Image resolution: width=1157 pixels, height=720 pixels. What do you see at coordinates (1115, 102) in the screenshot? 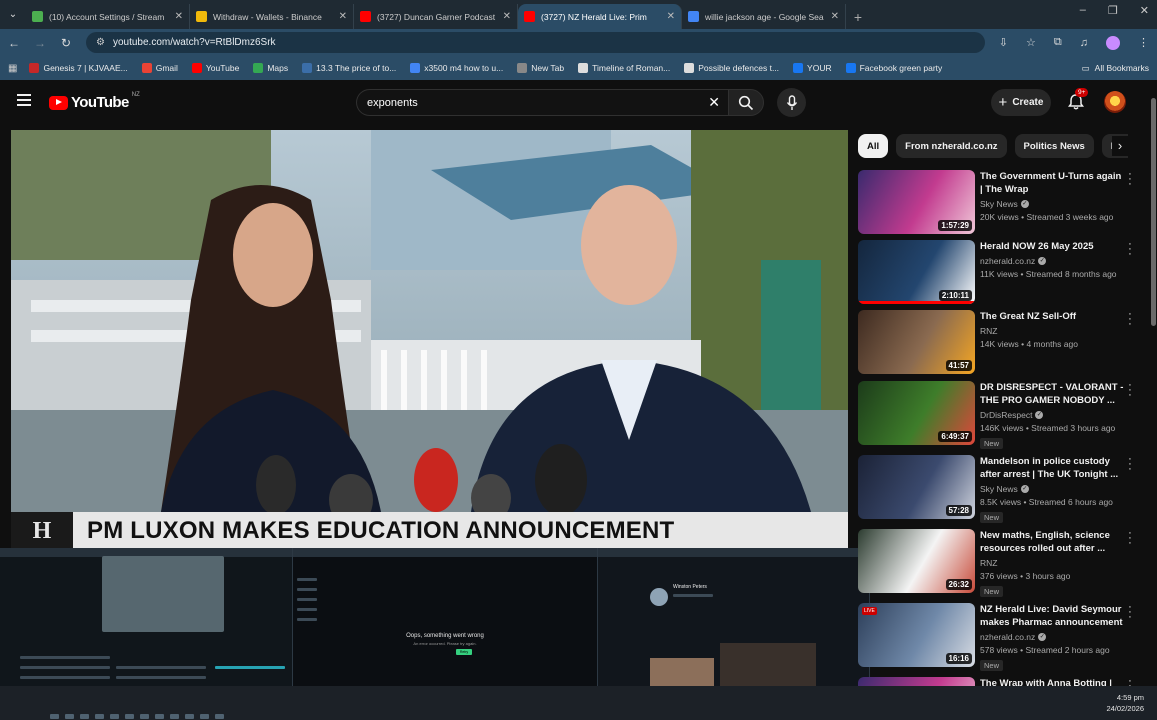
I see `account-avatar` at bounding box center [1115, 102].